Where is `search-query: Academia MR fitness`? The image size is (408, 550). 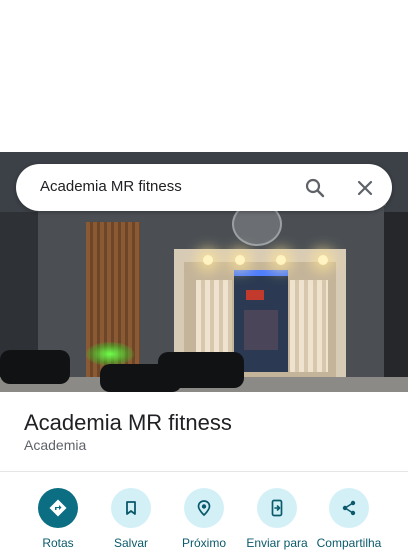
search-query: Academia MR fitness is located at coordinates (111, 186).